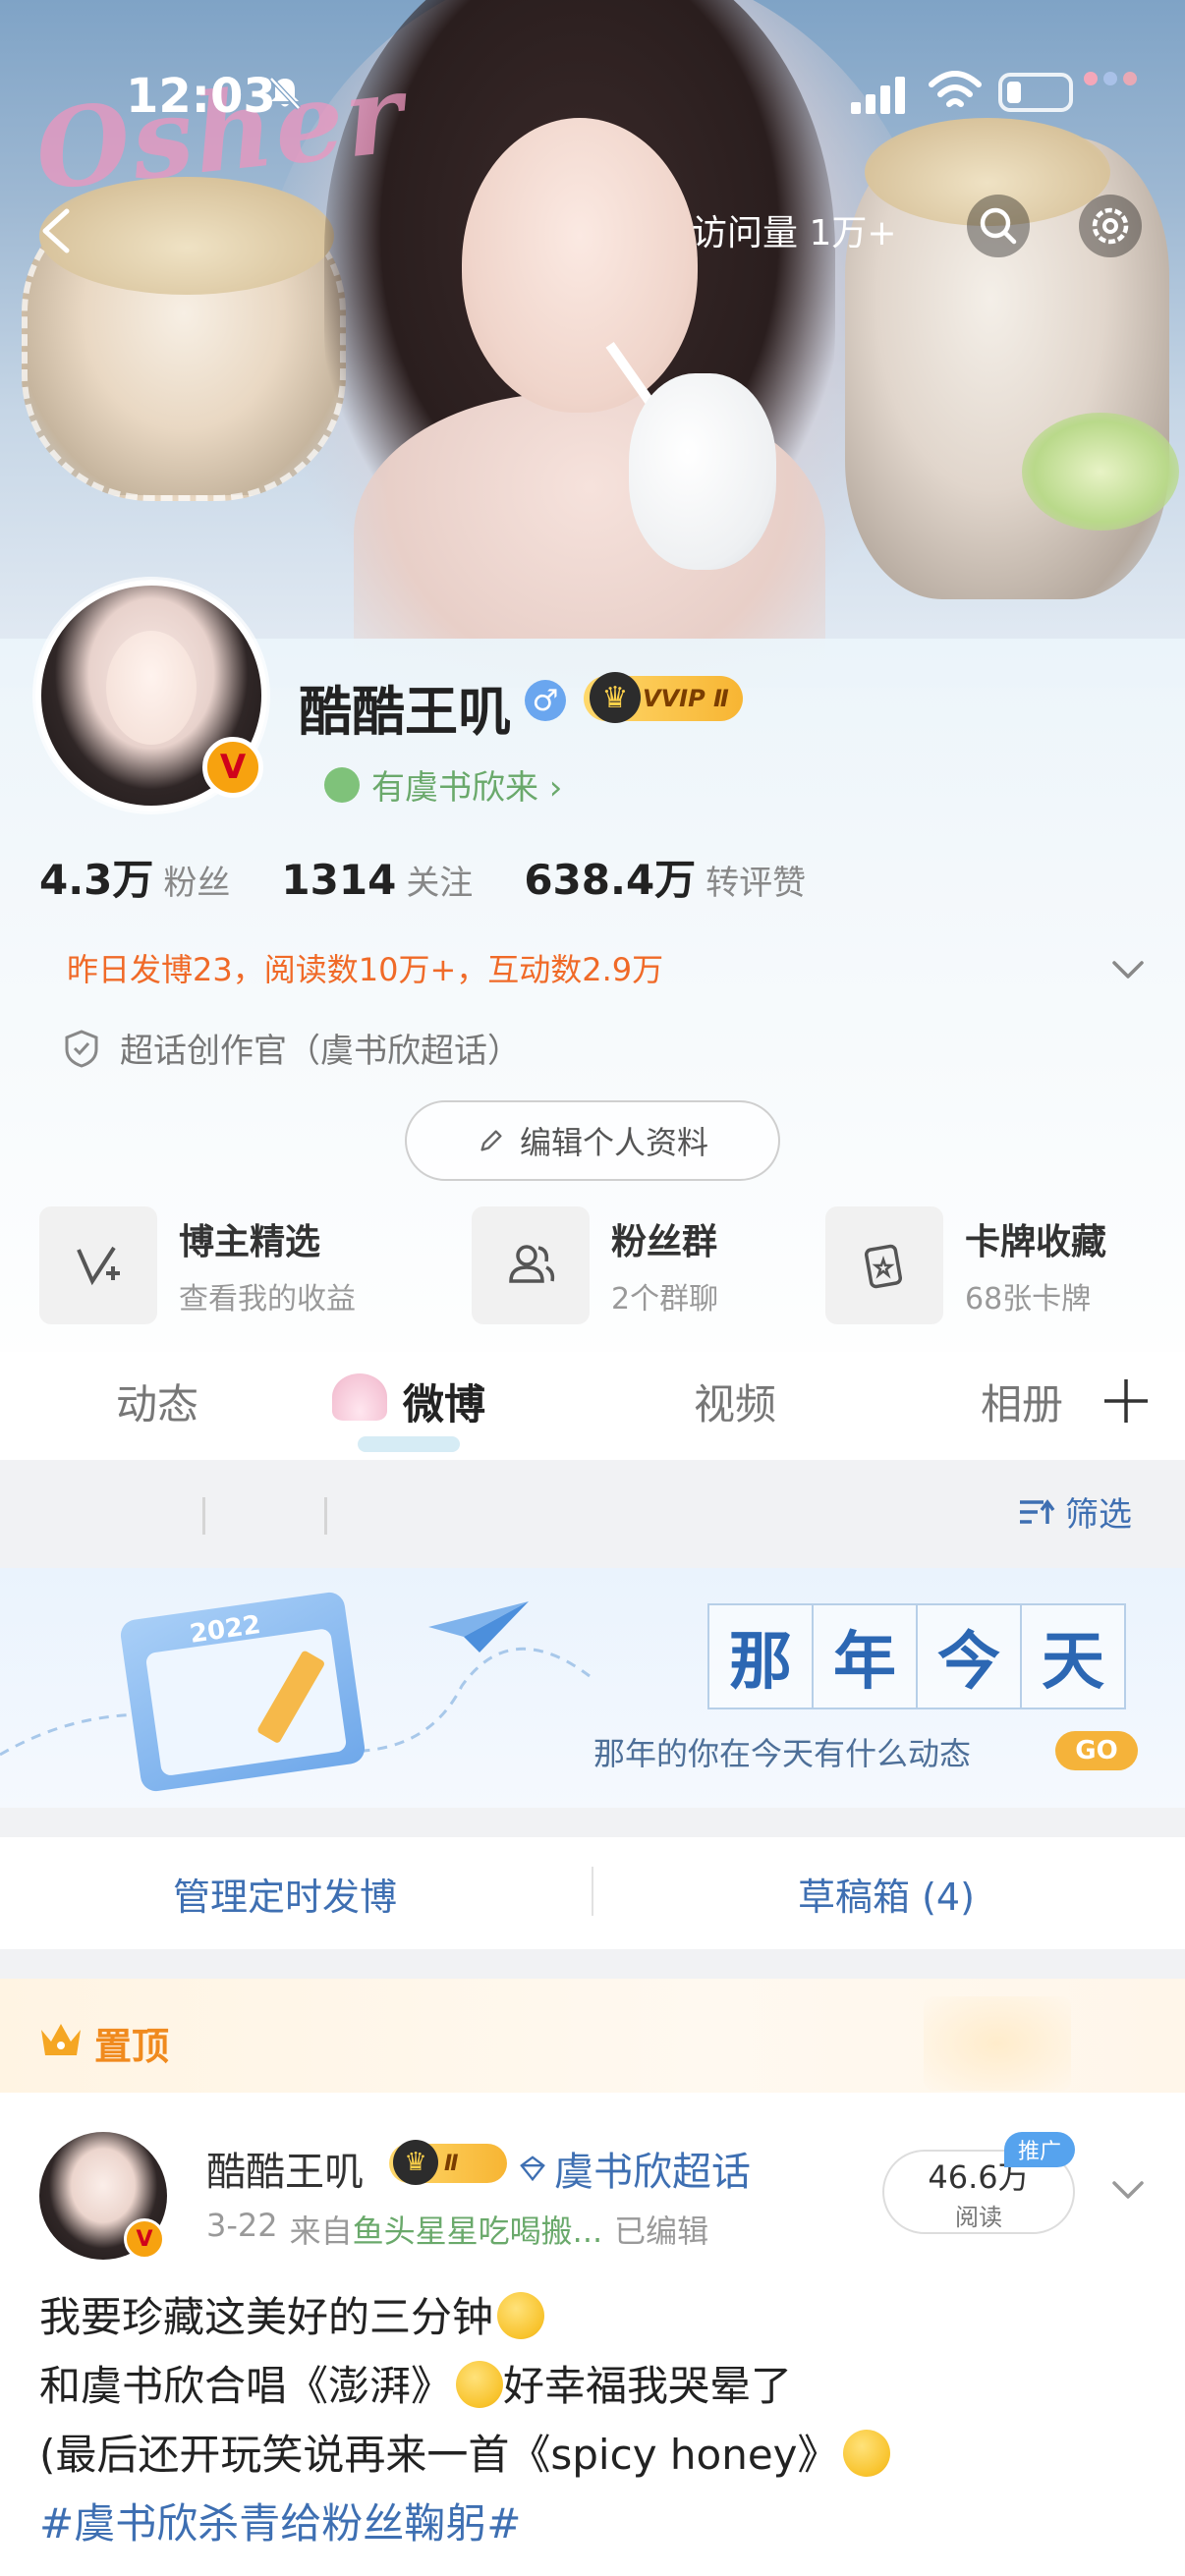 The width and height of the screenshot is (1185, 2576). What do you see at coordinates (61, 2039) in the screenshot?
I see `crown-icon` at bounding box center [61, 2039].